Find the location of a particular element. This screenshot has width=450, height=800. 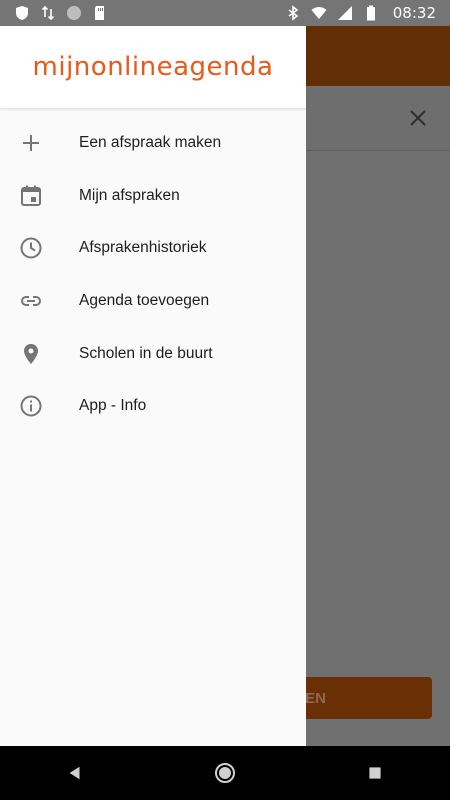

link-icon is located at coordinates (31, 301).